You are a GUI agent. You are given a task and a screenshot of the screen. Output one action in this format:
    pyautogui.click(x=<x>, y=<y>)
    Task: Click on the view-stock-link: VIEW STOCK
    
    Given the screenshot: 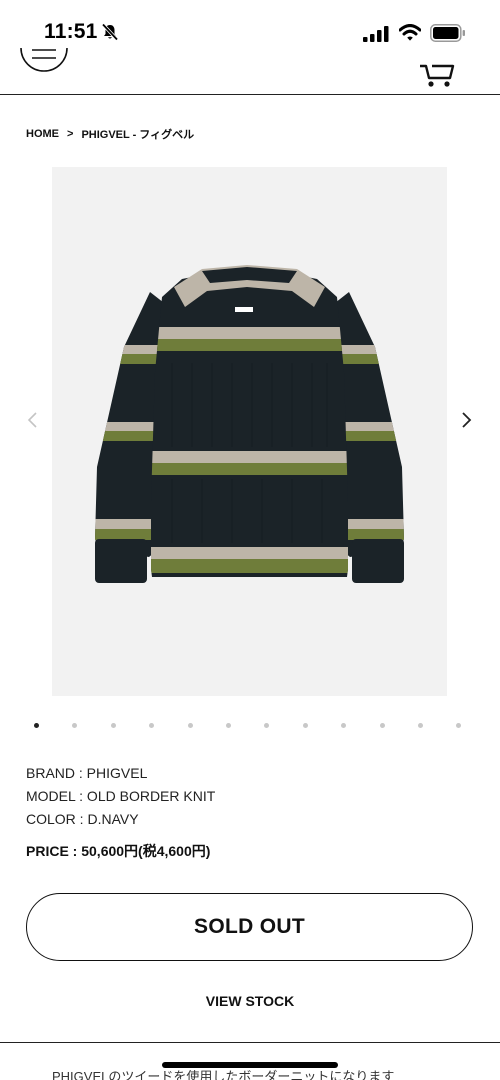 What is the action you would take?
    pyautogui.click(x=250, y=1001)
    